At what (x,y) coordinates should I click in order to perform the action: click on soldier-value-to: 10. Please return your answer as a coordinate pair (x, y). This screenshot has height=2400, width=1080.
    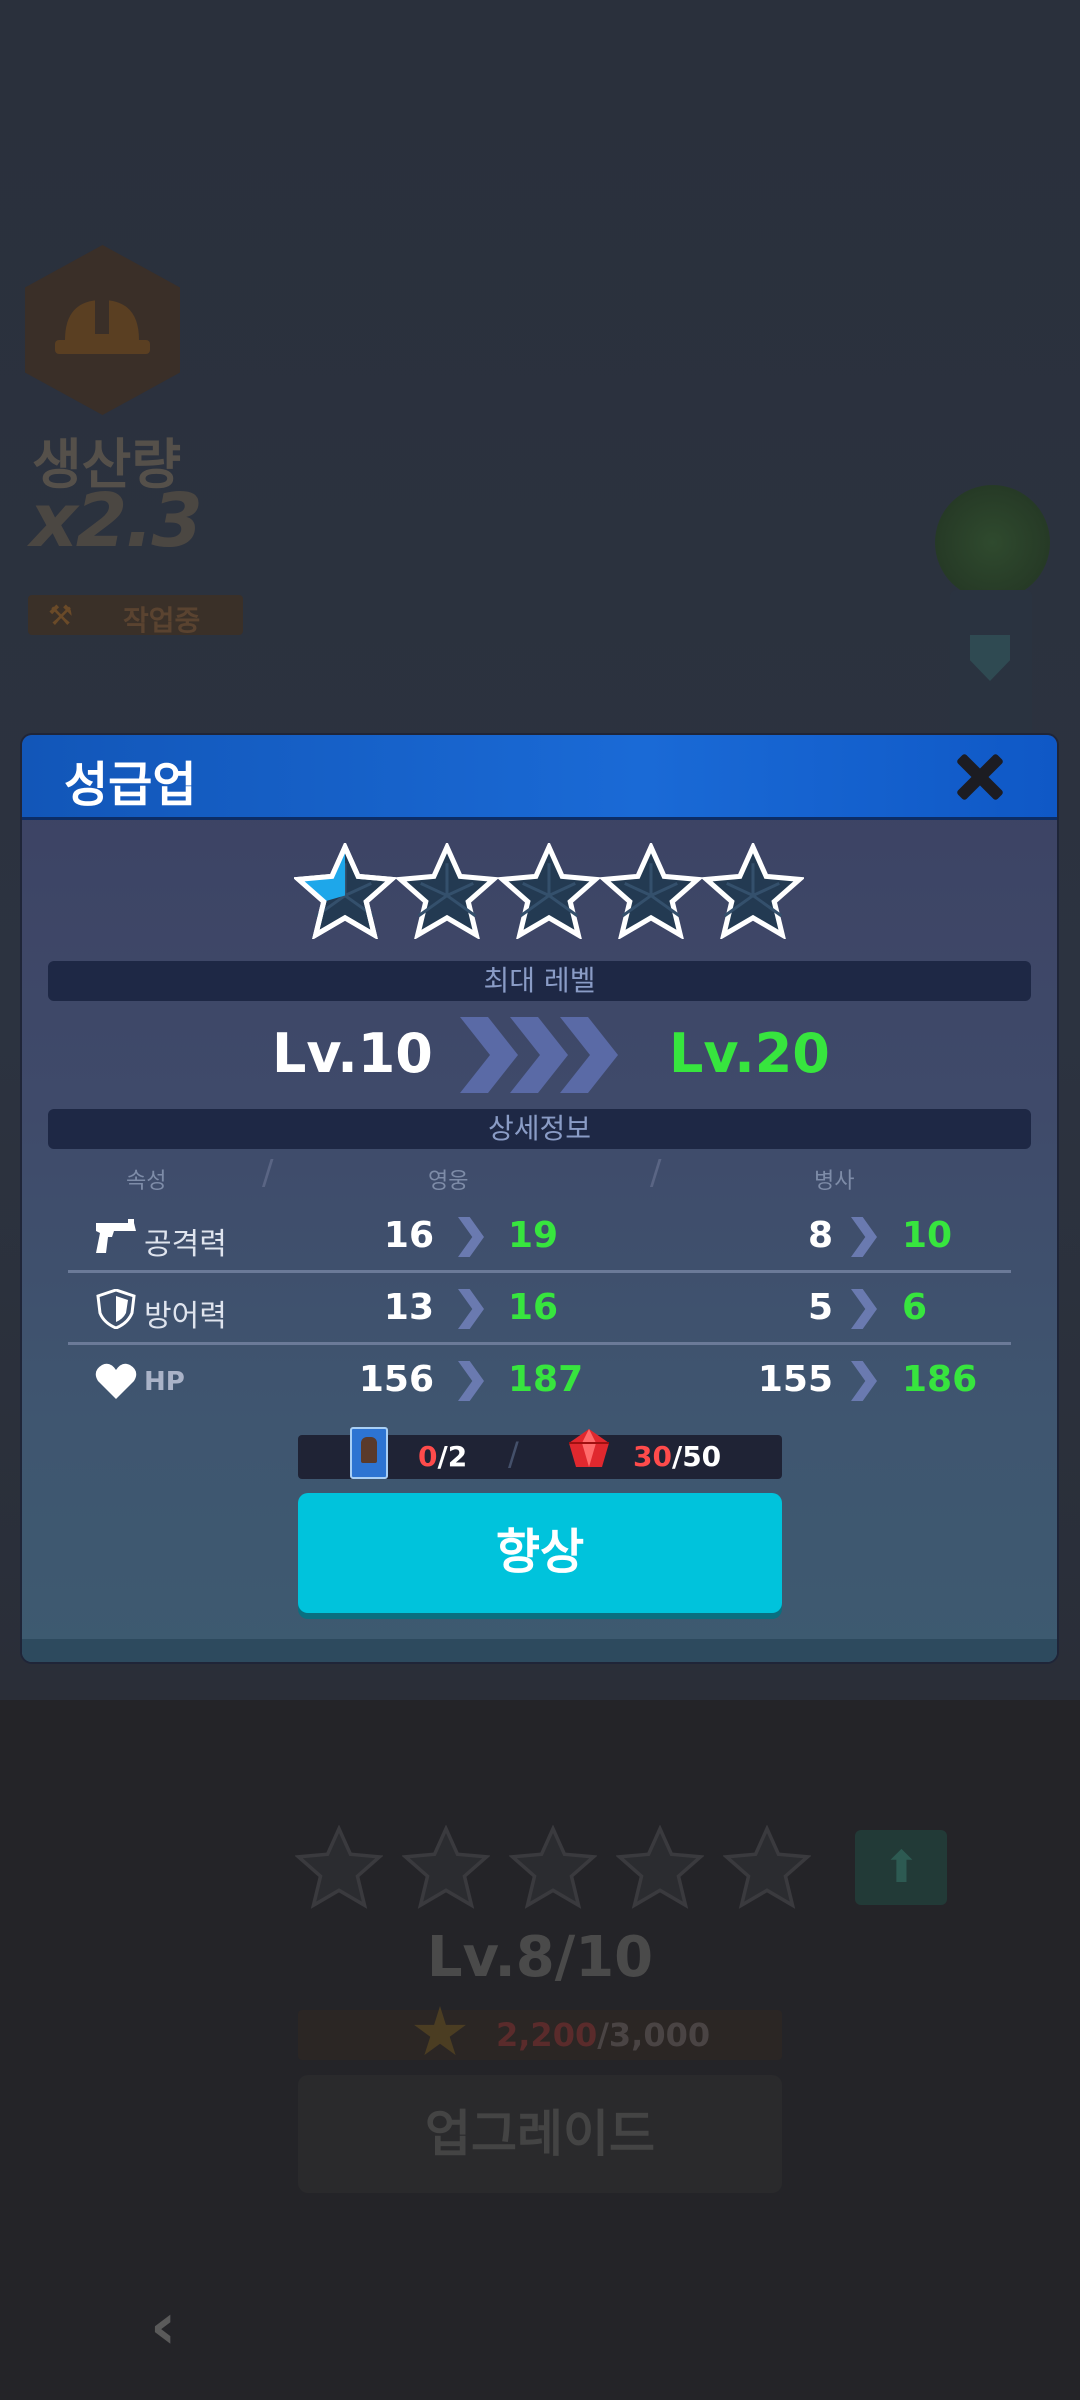
    Looking at the image, I should click on (927, 1235).